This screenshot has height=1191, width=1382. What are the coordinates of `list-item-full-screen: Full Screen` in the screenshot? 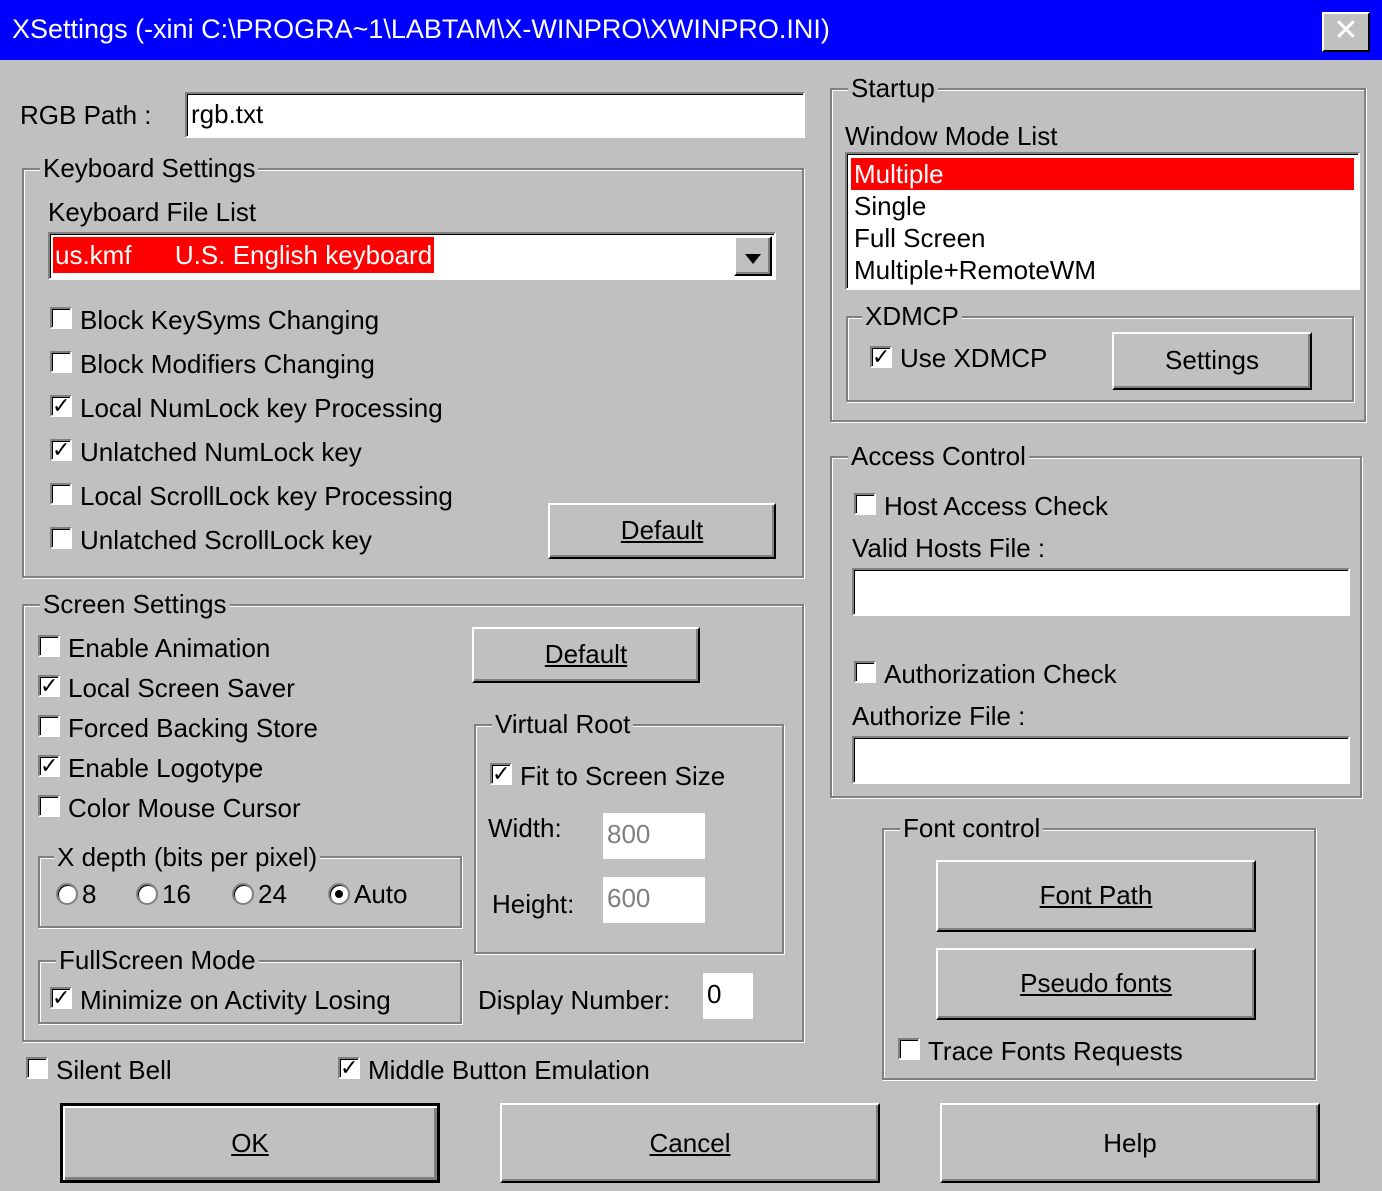 It's located at (1102, 238).